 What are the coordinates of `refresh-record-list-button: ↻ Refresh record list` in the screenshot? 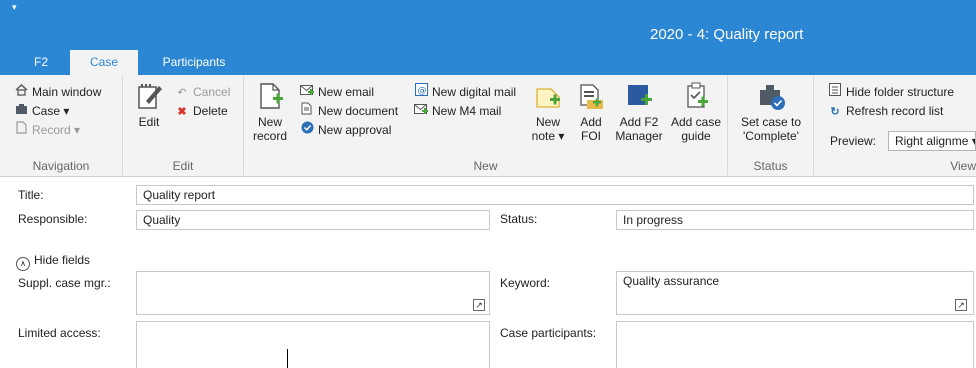 It's located at (885, 111).